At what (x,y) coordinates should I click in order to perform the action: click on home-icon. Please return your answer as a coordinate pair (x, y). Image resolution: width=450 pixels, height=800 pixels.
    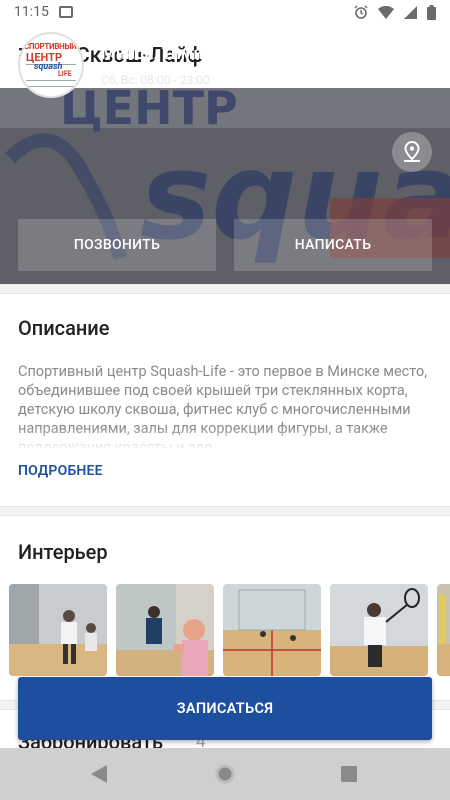
    Looking at the image, I should click on (225, 774).